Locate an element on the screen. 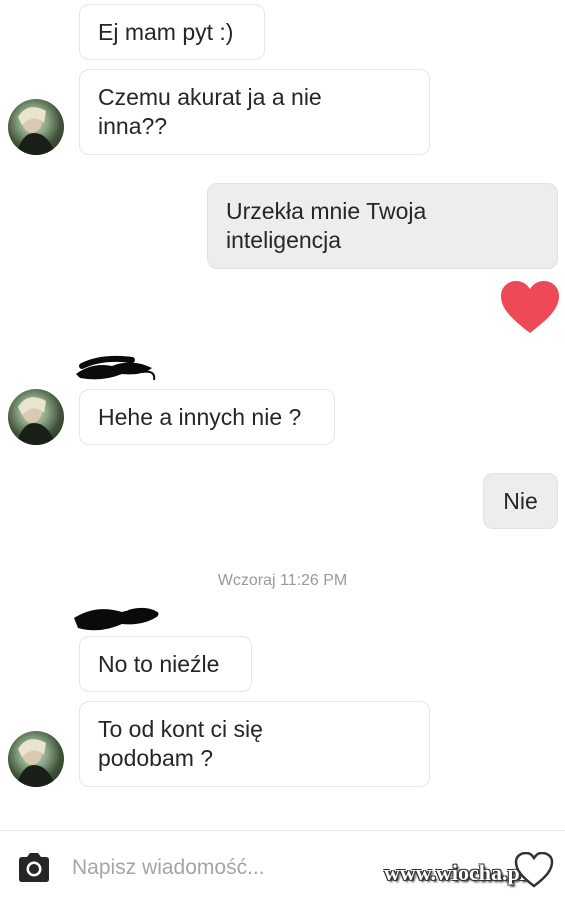 Image resolution: width=565 pixels, height=900 pixels. composer-divider is located at coordinates (282, 830).